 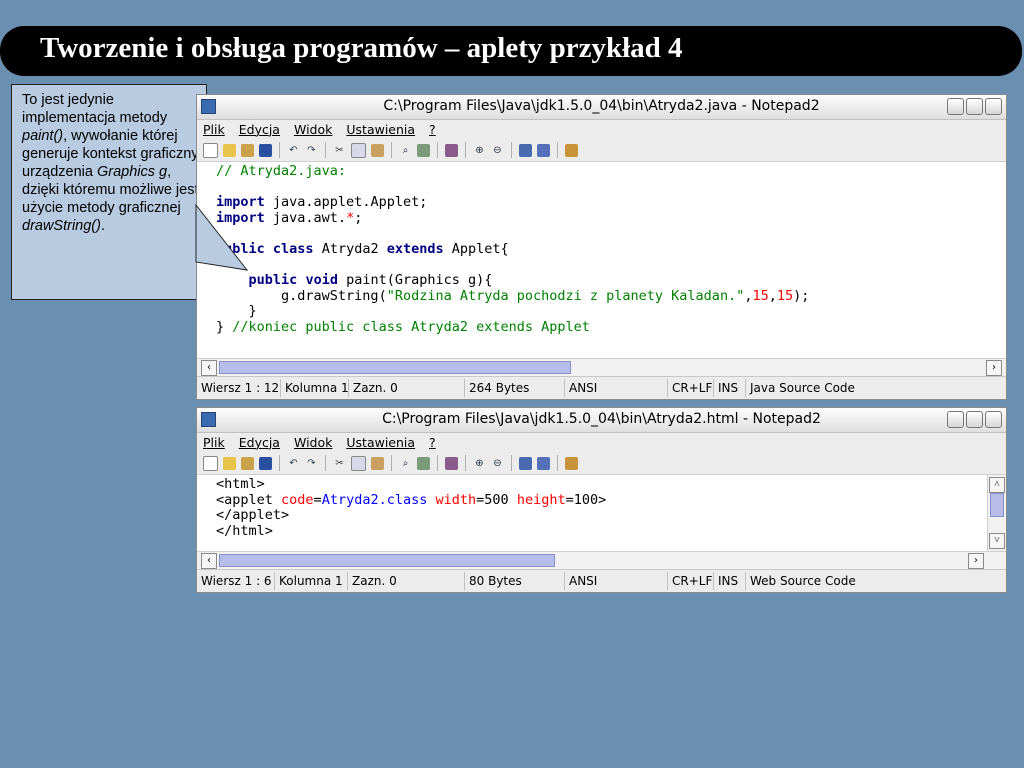 I want to click on code-text: java.applet.Applet;, so click(x=346, y=202).